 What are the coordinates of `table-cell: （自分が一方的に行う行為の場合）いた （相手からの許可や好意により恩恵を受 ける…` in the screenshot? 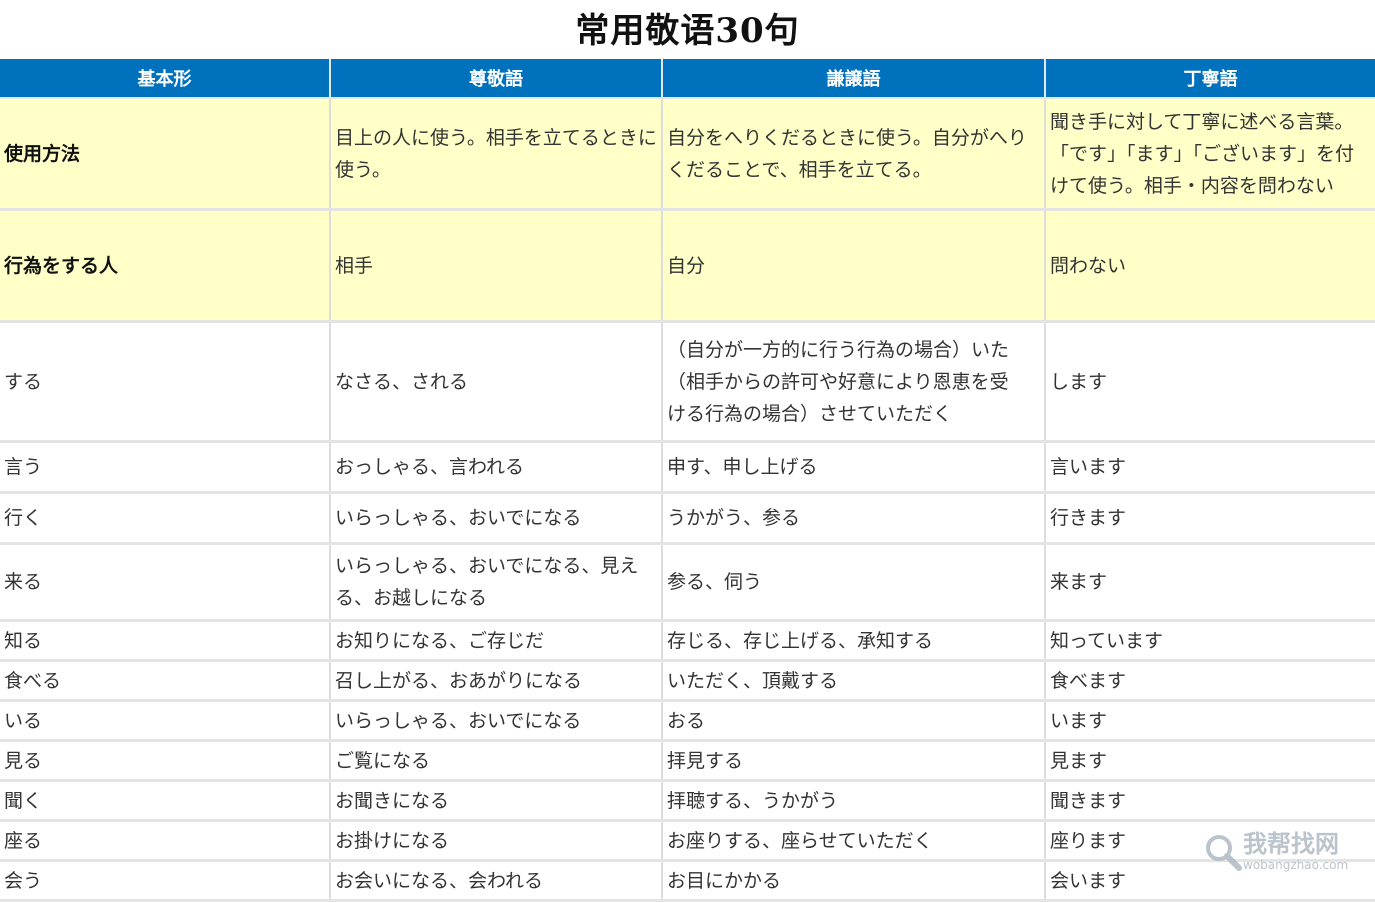 It's located at (854, 382).